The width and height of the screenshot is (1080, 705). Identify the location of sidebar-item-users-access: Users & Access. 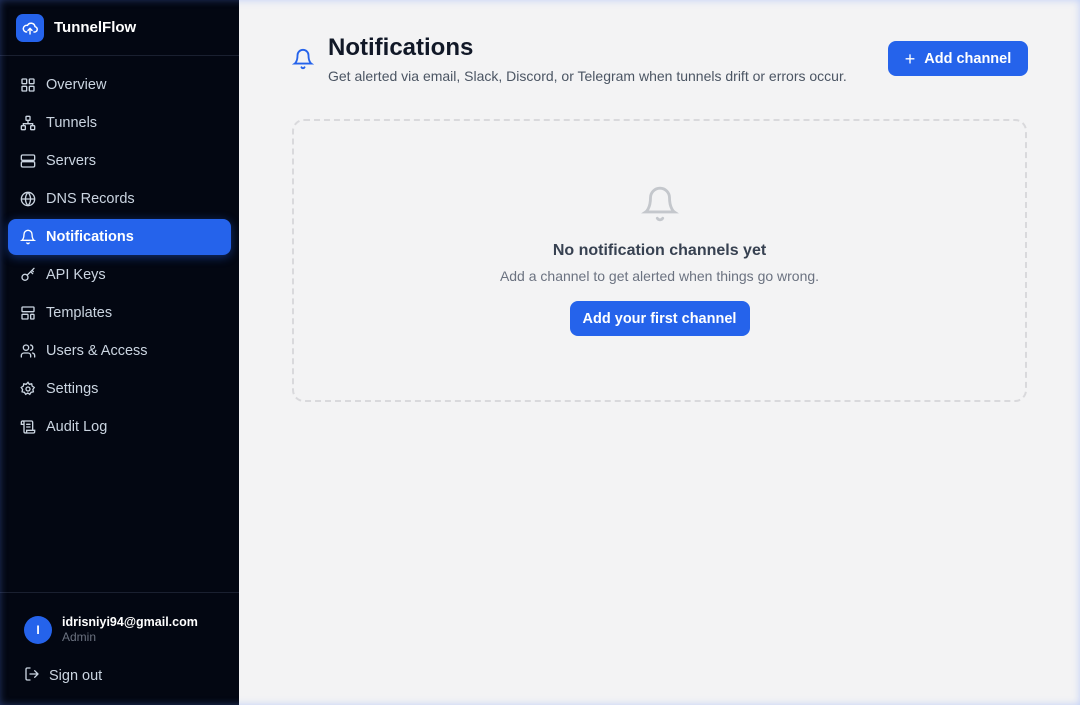
(119, 351).